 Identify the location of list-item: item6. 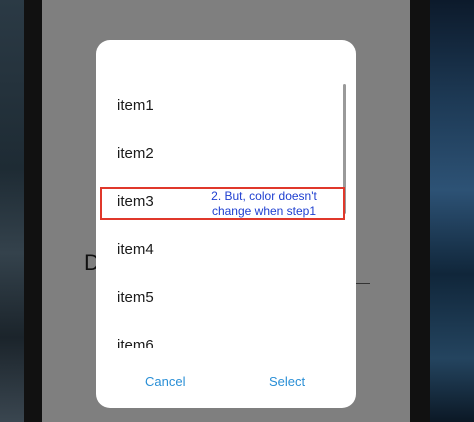
(135, 342).